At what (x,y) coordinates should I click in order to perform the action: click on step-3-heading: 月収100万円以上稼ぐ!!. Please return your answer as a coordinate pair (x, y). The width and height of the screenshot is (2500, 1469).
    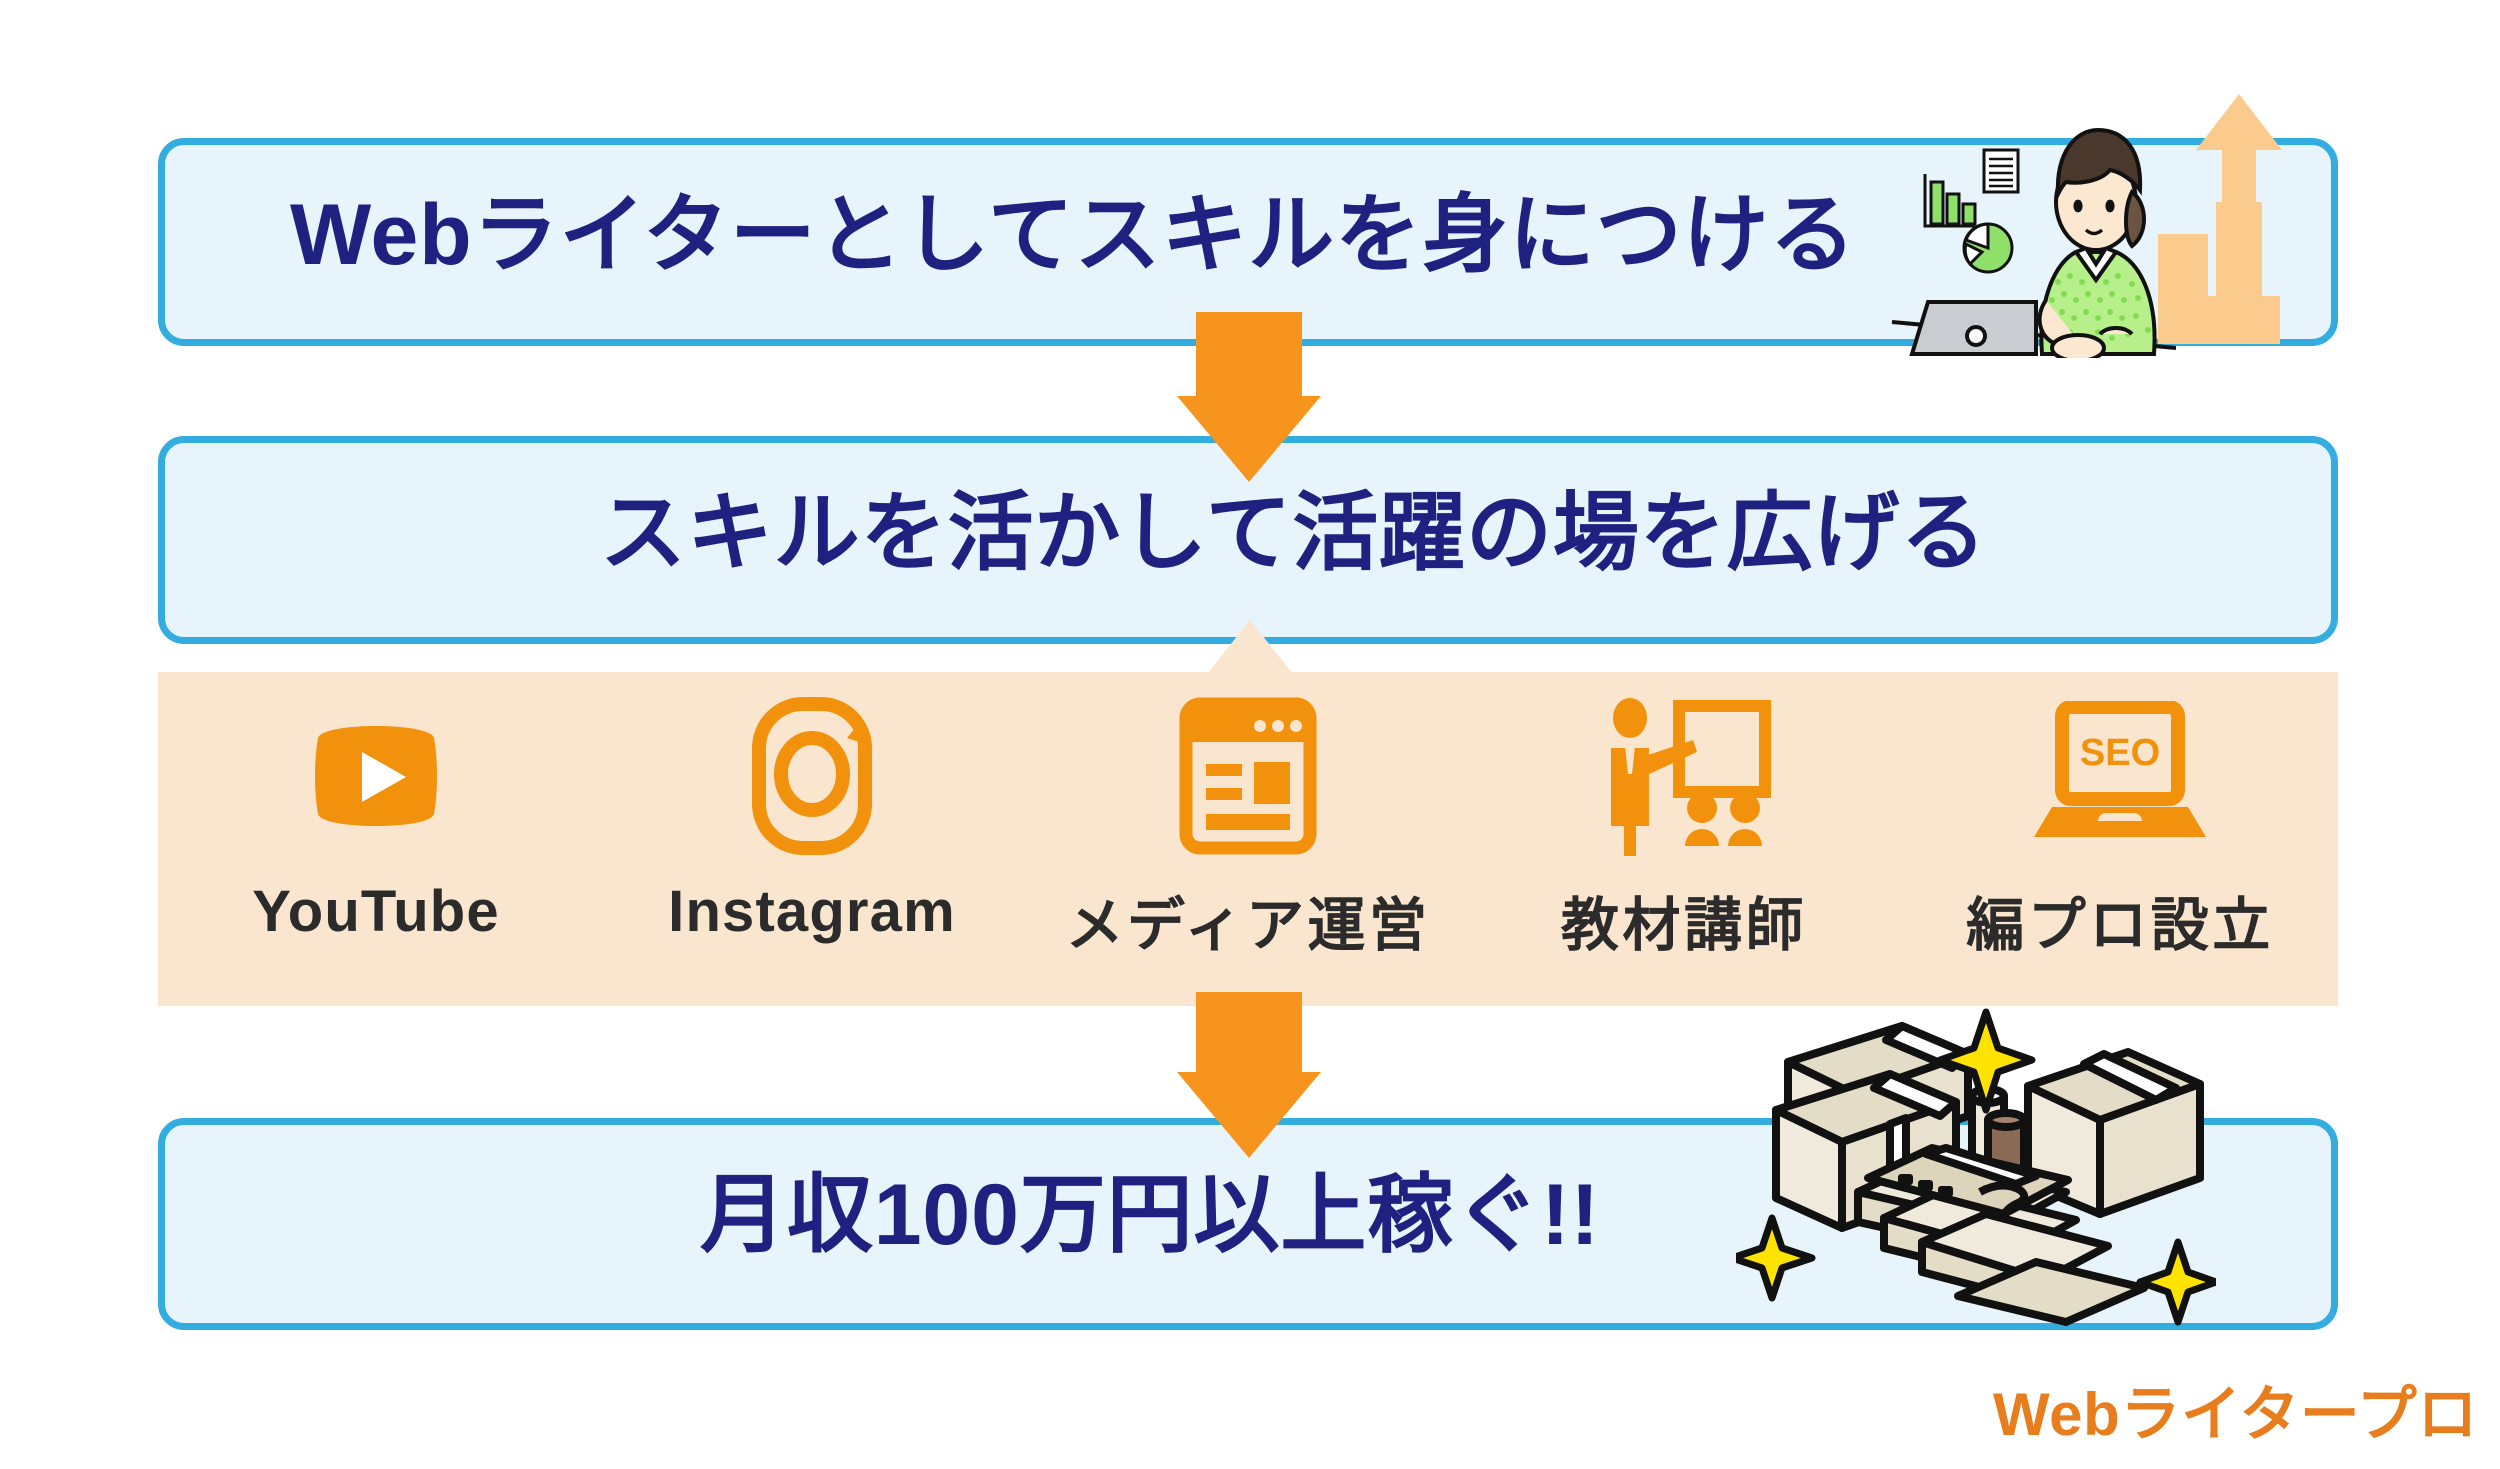
    Looking at the image, I should click on (1150, 1215).